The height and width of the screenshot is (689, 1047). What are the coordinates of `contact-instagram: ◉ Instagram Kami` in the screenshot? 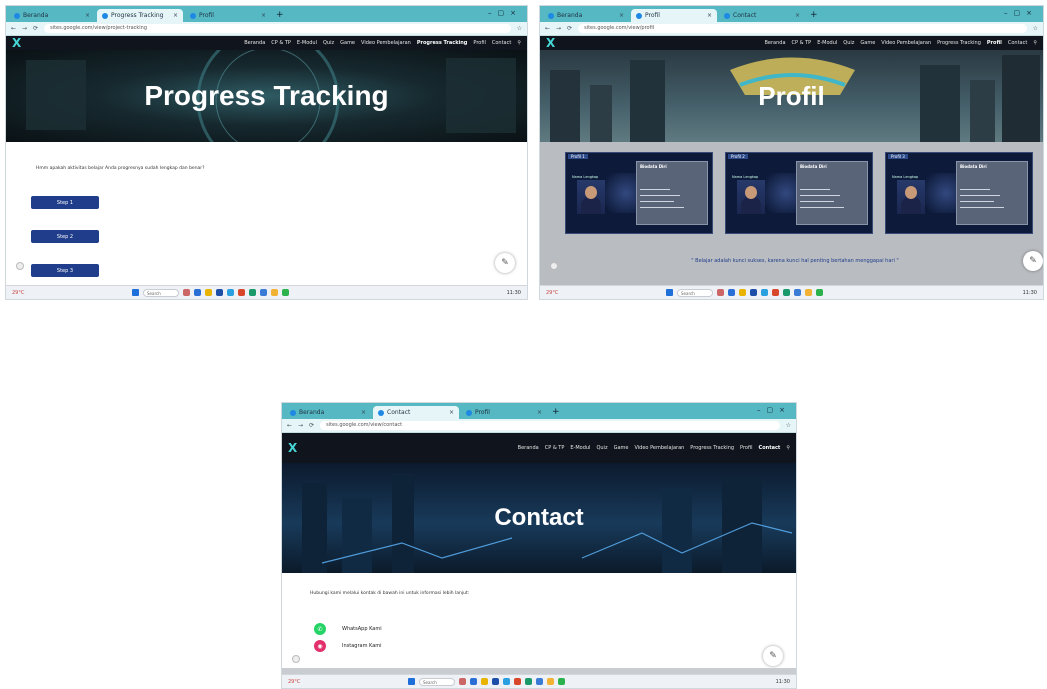 It's located at (348, 646).